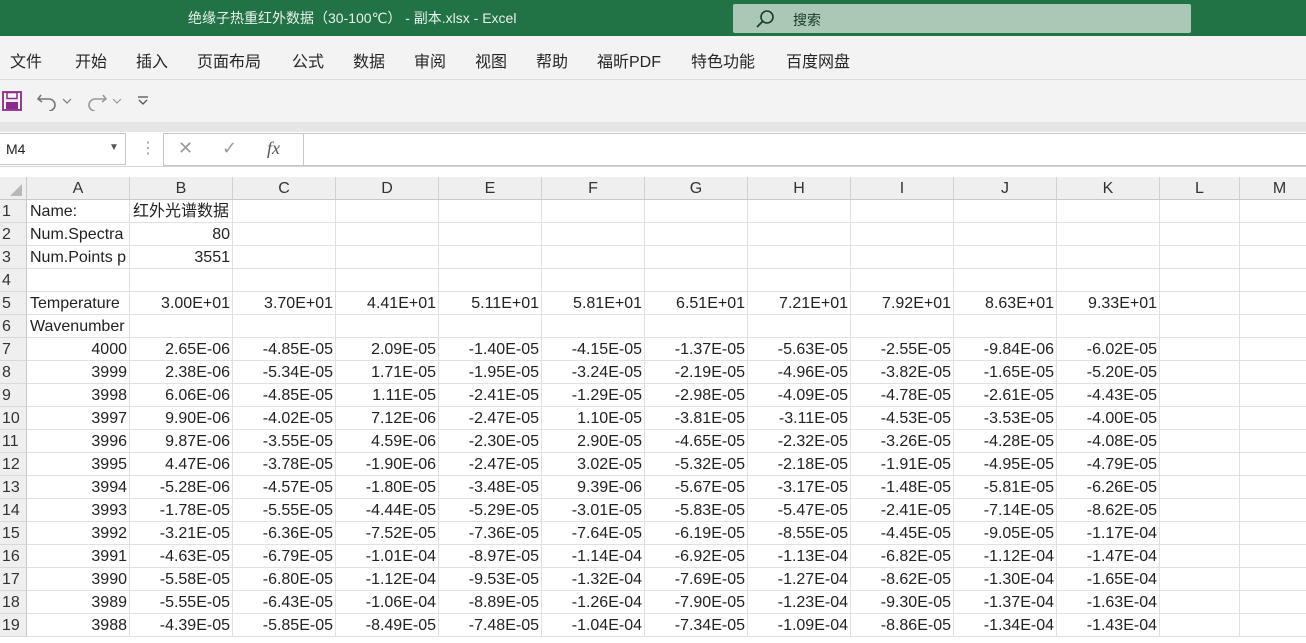  Describe the element at coordinates (1200, 418) in the screenshot. I see `cell-L10` at that location.